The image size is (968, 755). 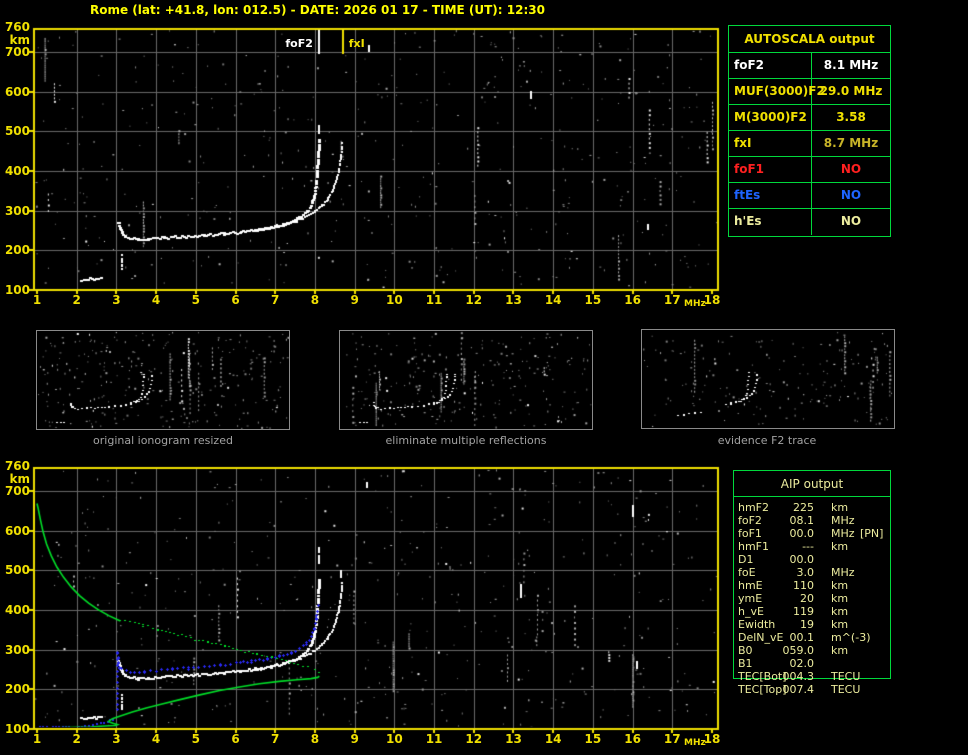 I want to click on aip-row-d1: D1 00.0, so click(x=812, y=559).